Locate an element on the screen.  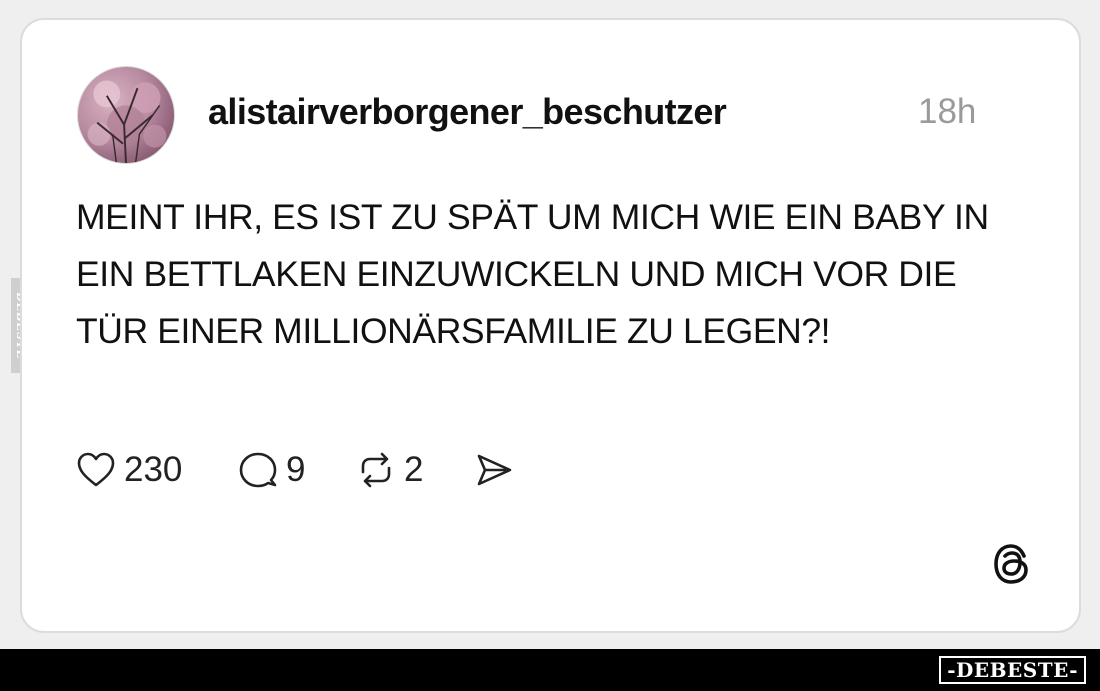
like-count: 230 is located at coordinates (153, 469).